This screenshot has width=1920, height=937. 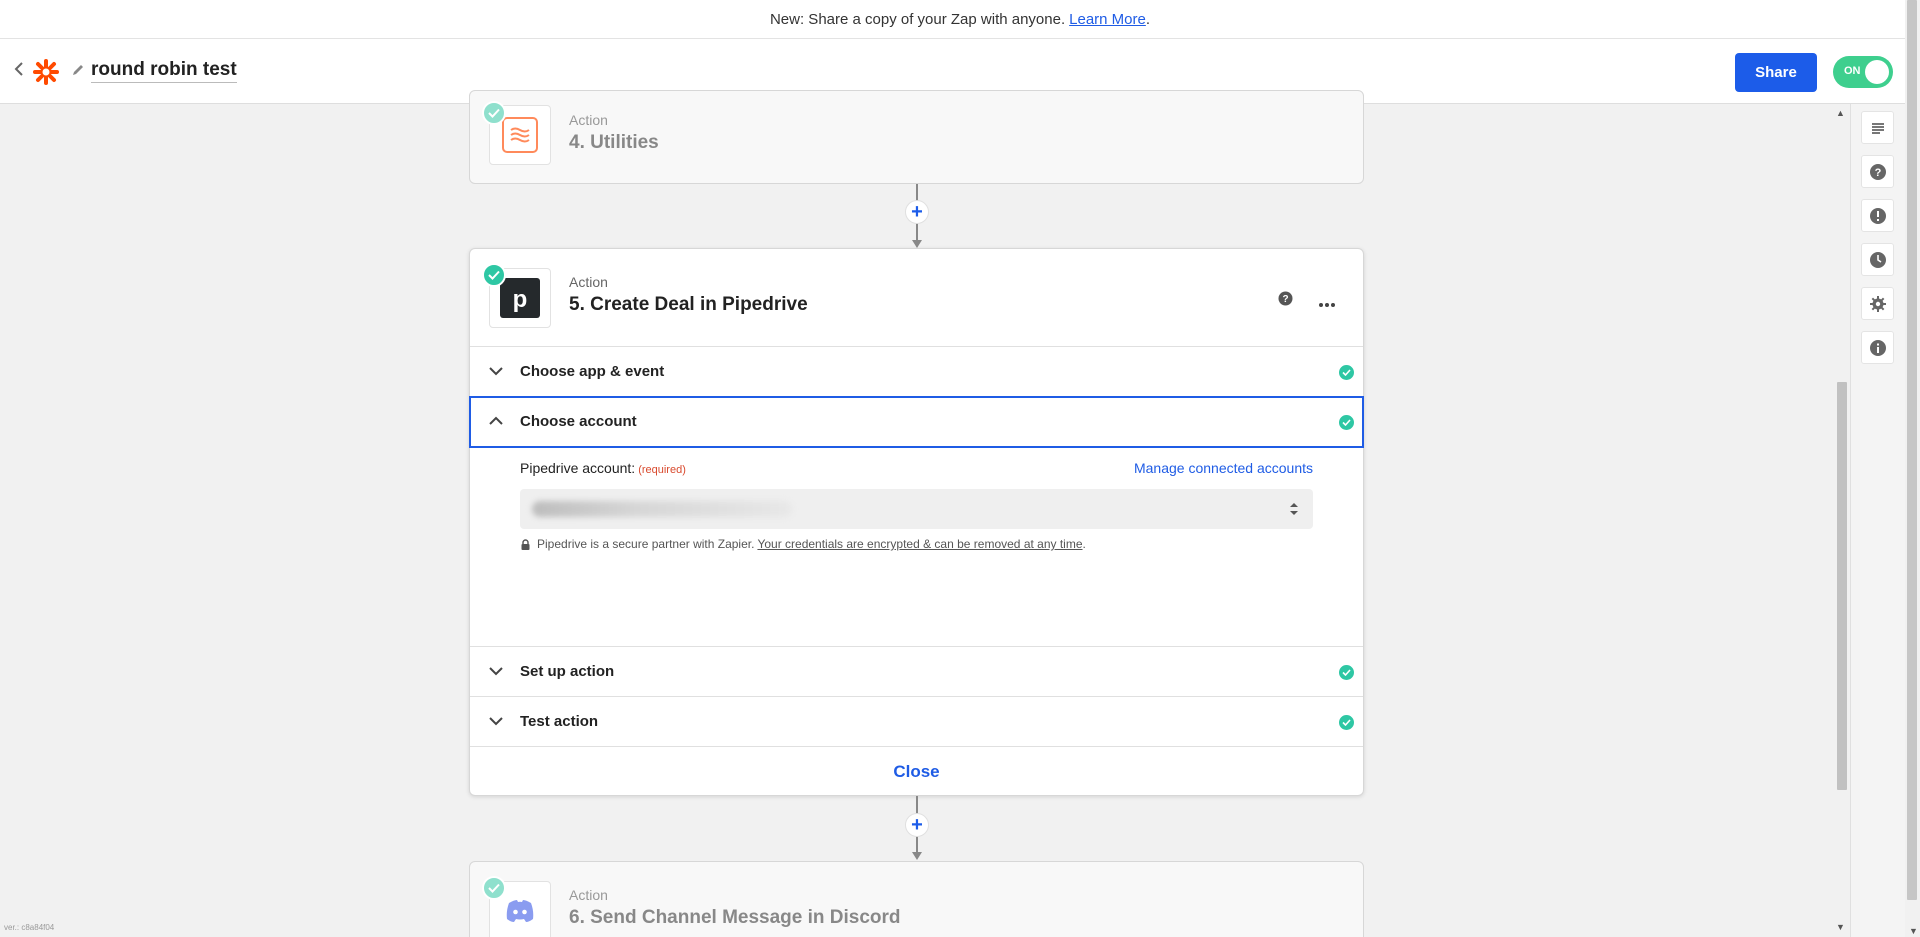 I want to click on version-label: ver.: c8a84f04, so click(x=29, y=927).